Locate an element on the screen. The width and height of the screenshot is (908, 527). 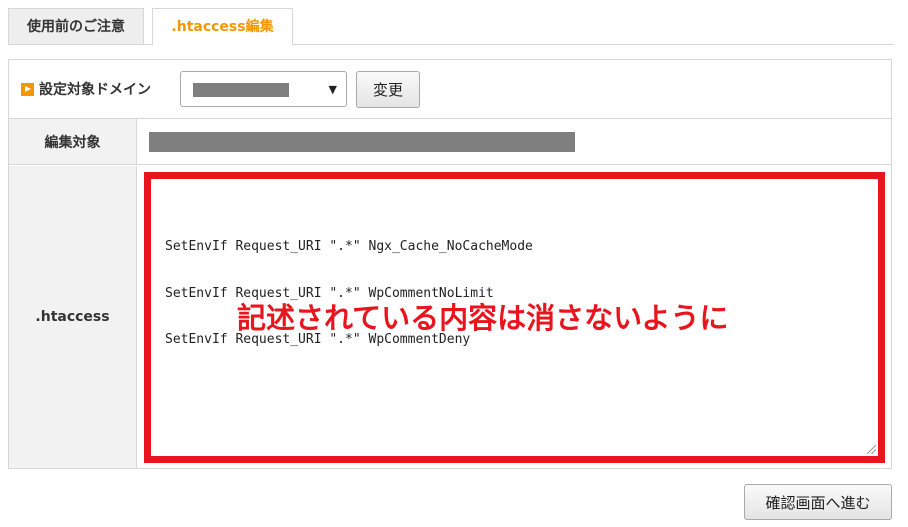
tab-precautions: 使用前のご注意 is located at coordinates (76, 26).